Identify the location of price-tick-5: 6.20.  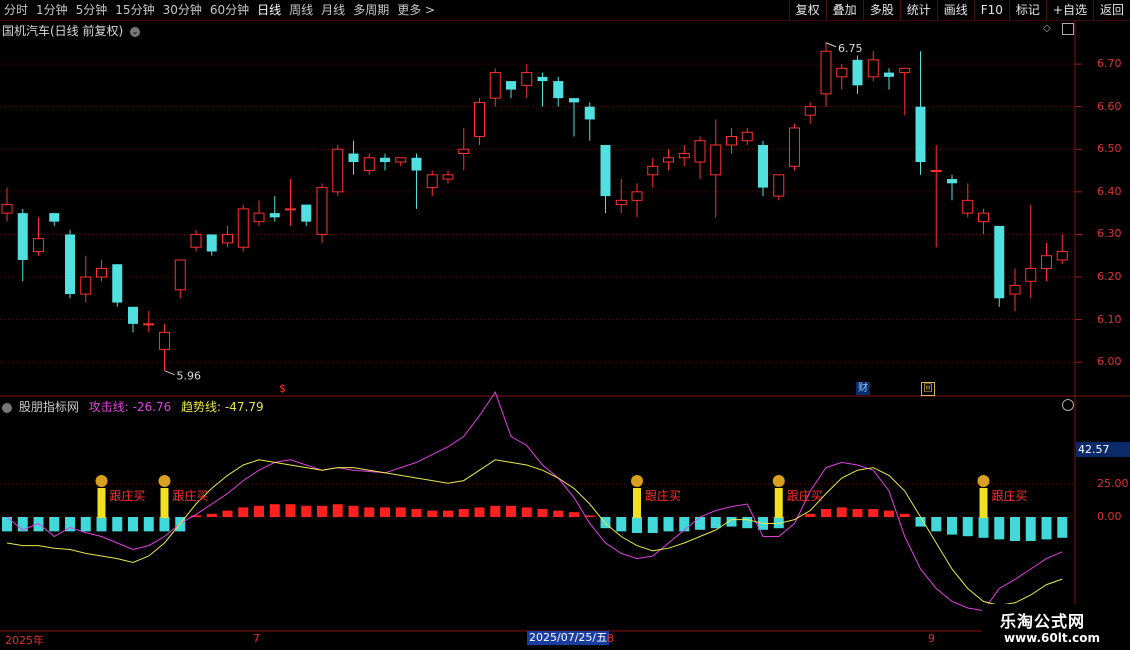
(1109, 276).